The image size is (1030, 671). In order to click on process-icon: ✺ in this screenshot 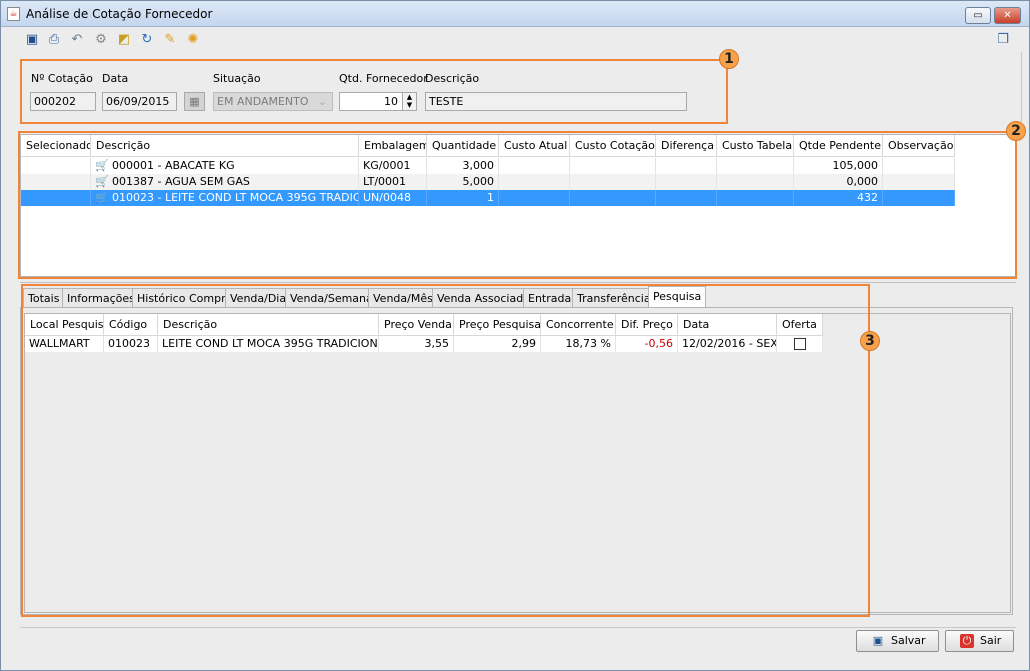, I will do `click(193, 40)`.